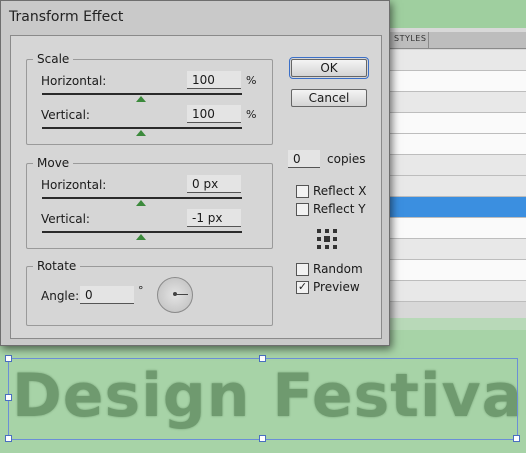 The width and height of the screenshot is (526, 453). I want to click on reflect-y-checkbox, so click(302, 209).